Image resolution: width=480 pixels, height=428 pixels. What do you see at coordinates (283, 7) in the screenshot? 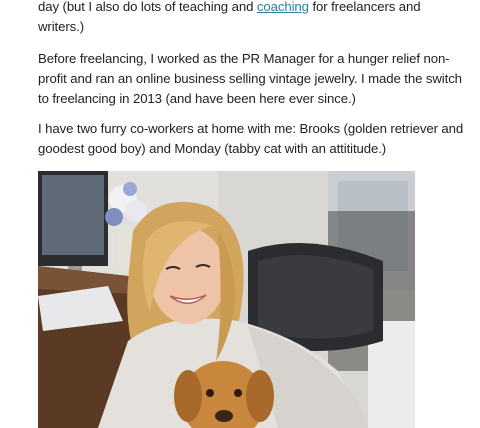
I see `coaching-link: coaching` at bounding box center [283, 7].